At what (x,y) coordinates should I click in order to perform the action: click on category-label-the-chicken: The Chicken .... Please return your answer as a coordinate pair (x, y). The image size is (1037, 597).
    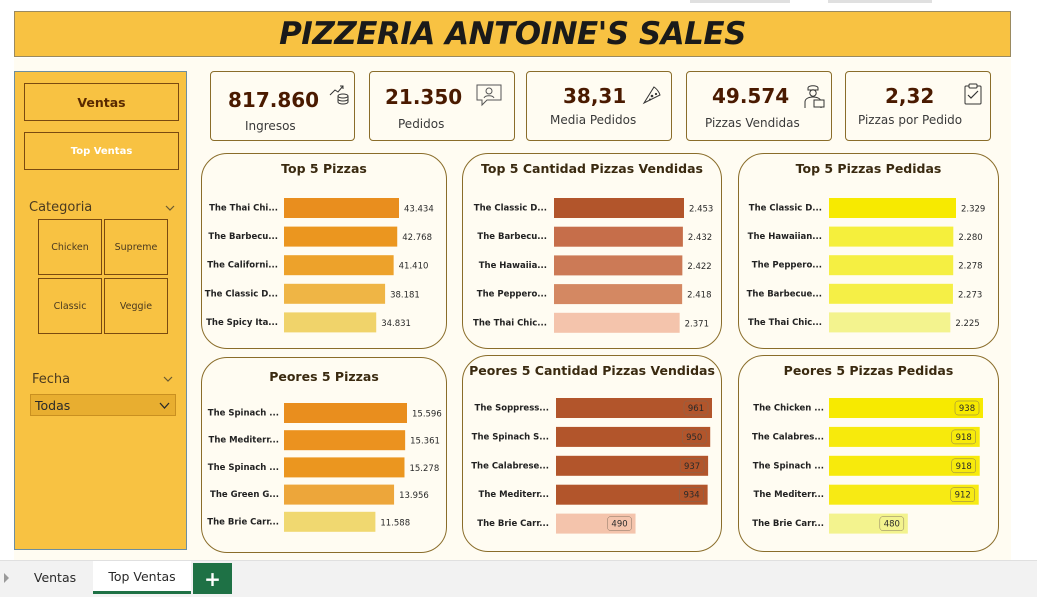
    Looking at the image, I should click on (788, 409).